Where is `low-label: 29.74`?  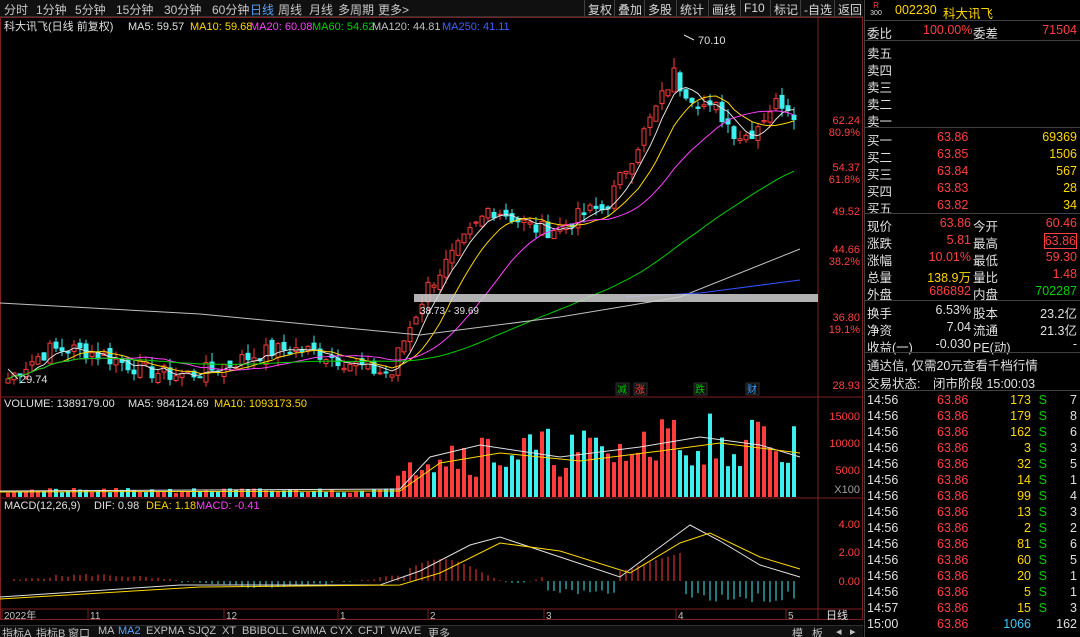
low-label: 29.74 is located at coordinates (34, 380).